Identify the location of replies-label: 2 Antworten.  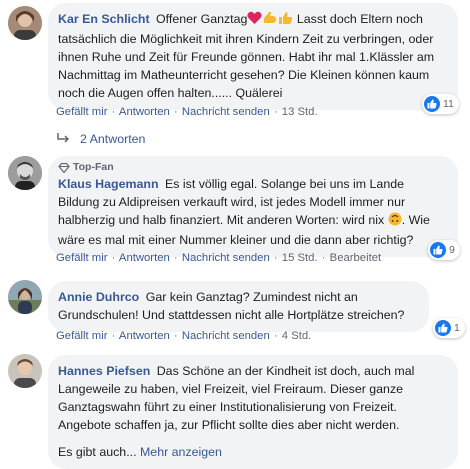
(113, 139).